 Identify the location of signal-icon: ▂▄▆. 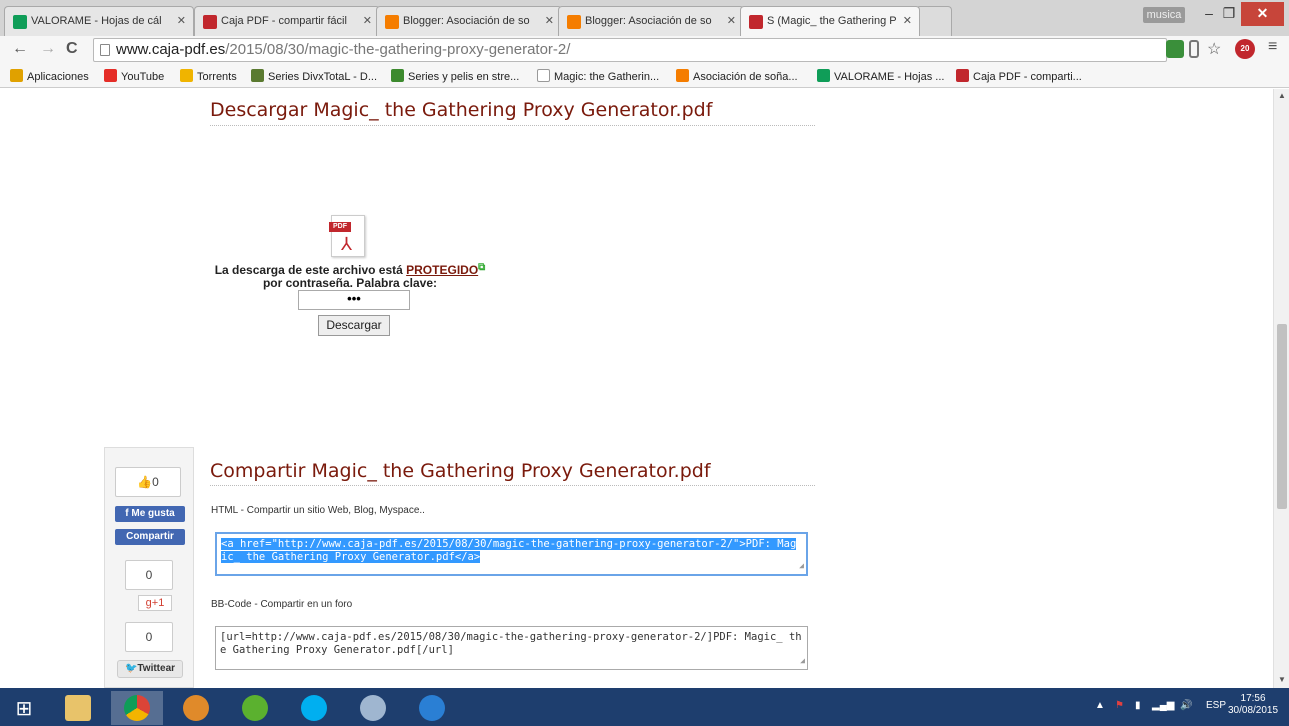
(1163, 705).